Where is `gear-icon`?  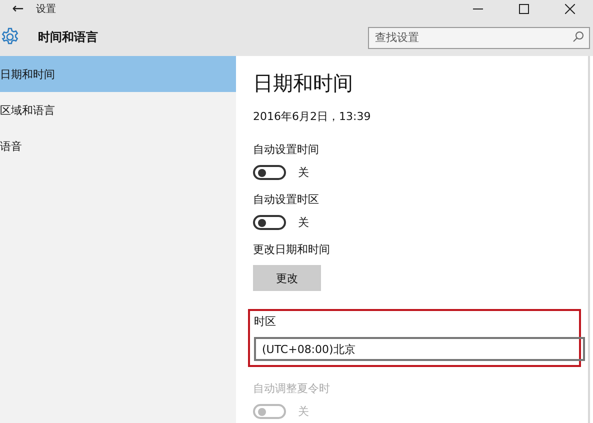 gear-icon is located at coordinates (10, 37).